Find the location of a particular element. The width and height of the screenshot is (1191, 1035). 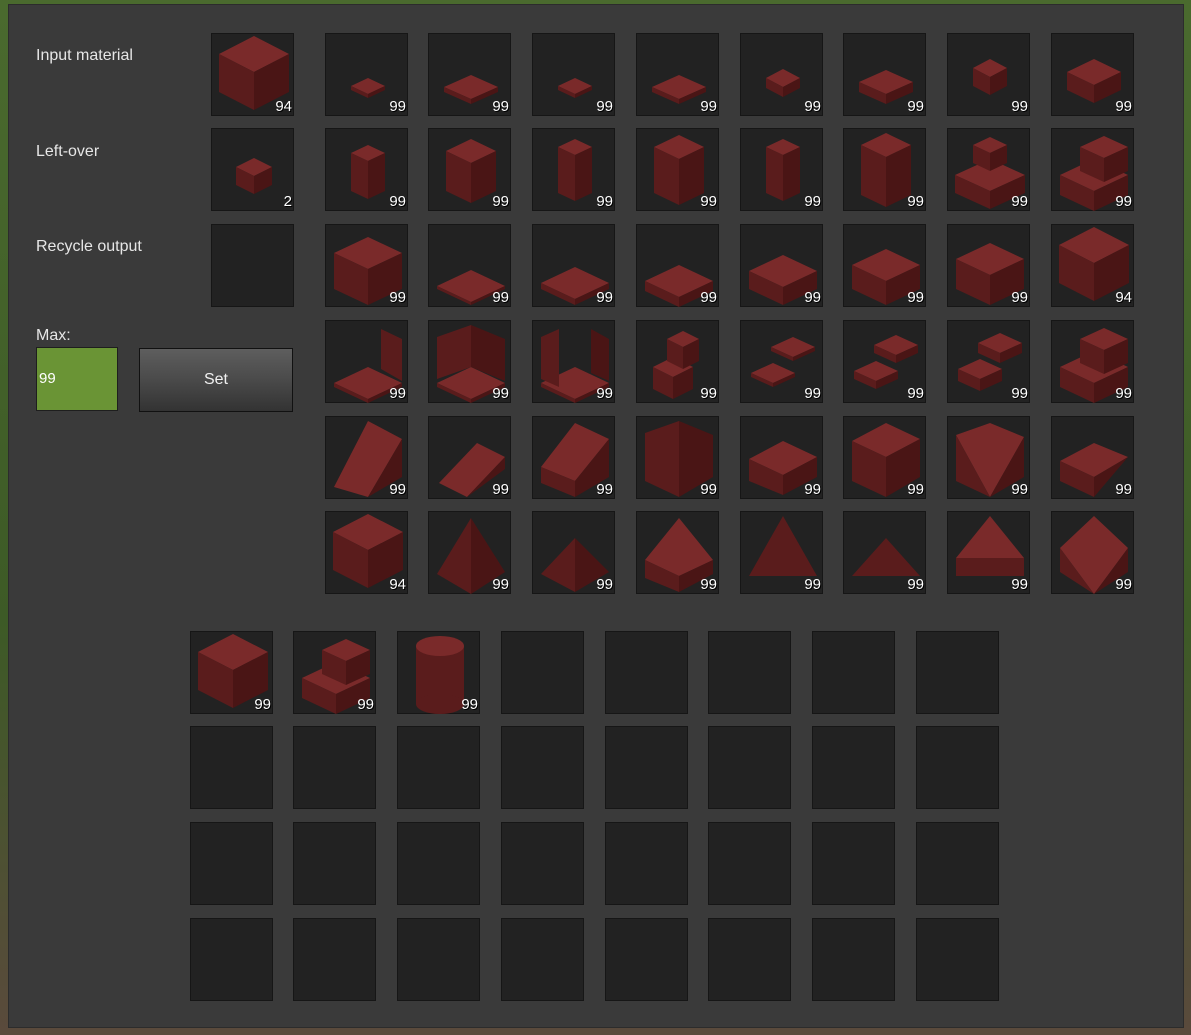

max-input: 99 is located at coordinates (77, 379).